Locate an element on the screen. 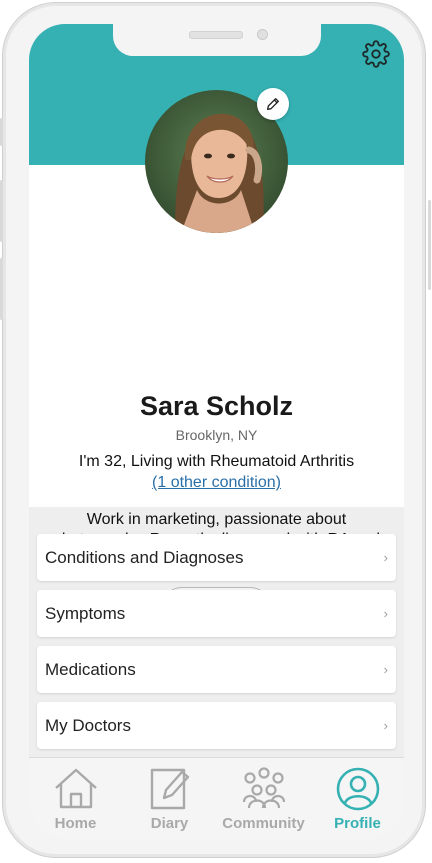  menu-item-medications: Medications › is located at coordinates (216, 669).